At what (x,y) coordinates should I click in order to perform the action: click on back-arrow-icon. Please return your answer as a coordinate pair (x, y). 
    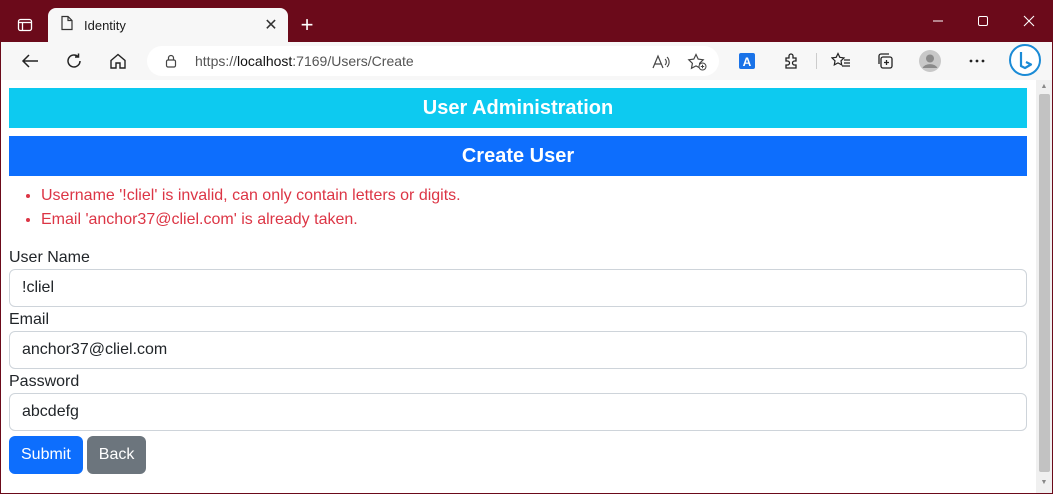
    Looking at the image, I should click on (30, 61).